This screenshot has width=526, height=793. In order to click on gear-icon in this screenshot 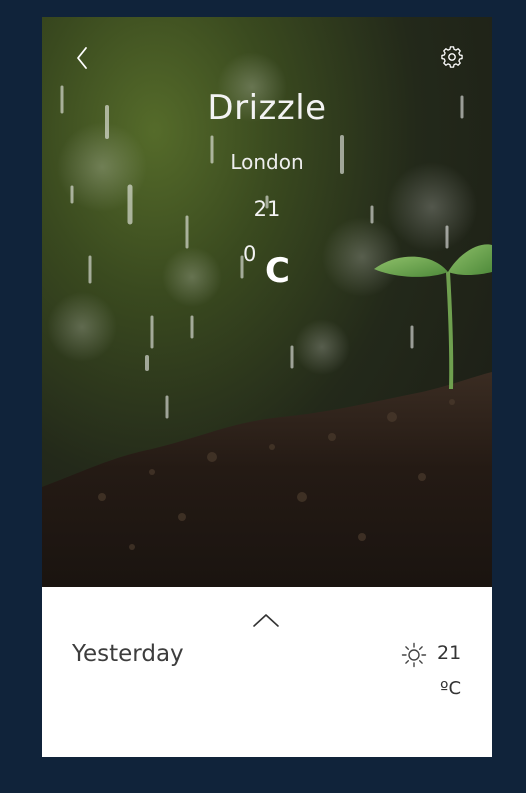, I will do `click(452, 57)`.